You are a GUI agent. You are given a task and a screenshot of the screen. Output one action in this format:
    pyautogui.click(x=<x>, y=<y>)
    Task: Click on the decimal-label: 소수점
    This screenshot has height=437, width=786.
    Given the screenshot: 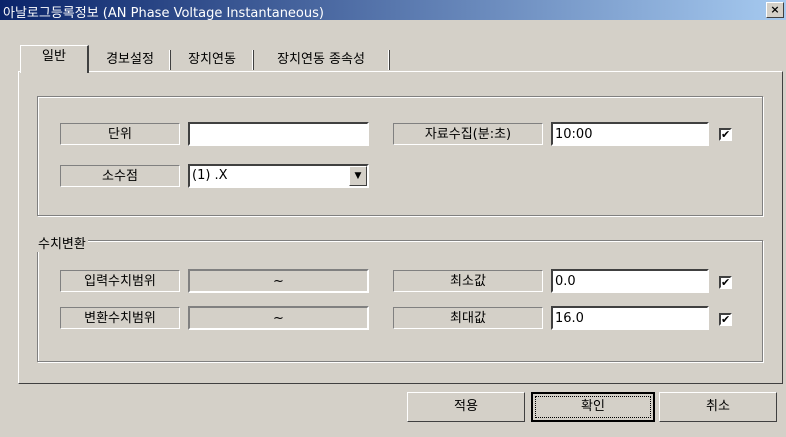 What is the action you would take?
    pyautogui.click(x=120, y=176)
    